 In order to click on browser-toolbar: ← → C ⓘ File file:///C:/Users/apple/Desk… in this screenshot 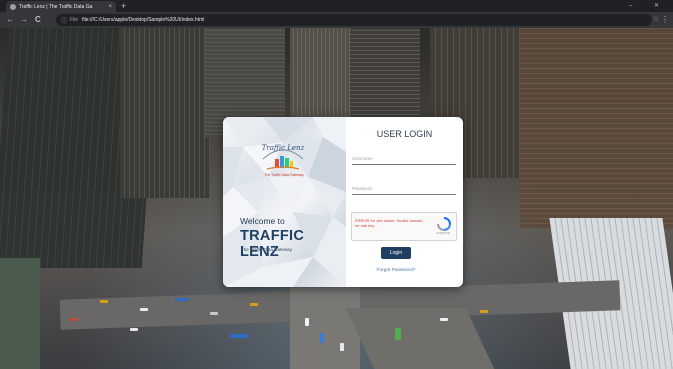, I will do `click(336, 20)`.